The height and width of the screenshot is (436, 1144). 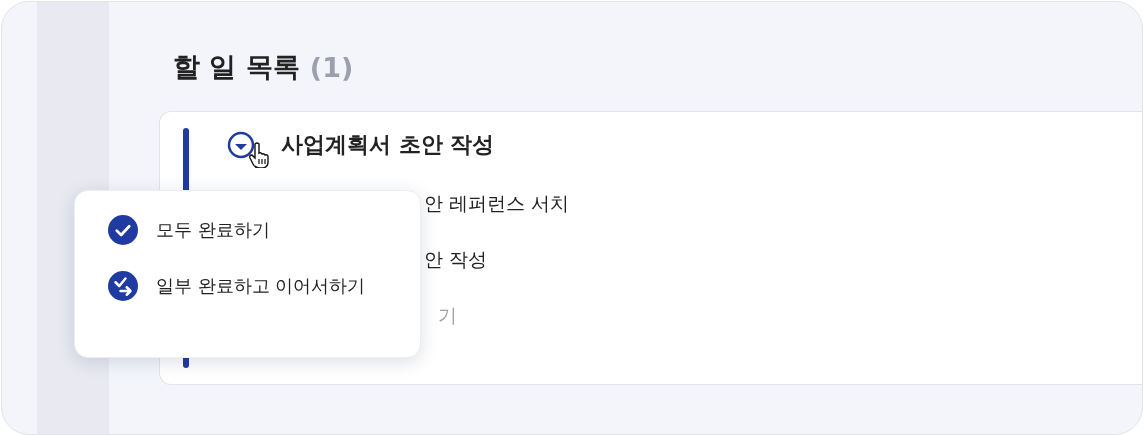 I want to click on subtask-text: 기, so click(x=447, y=315).